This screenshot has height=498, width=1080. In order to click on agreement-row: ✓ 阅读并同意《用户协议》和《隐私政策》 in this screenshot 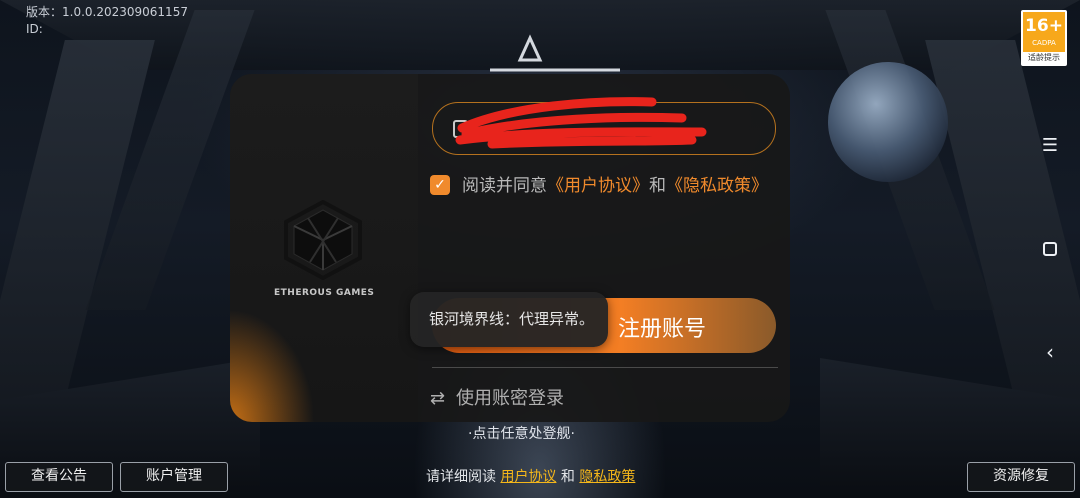, I will do `click(600, 186)`.